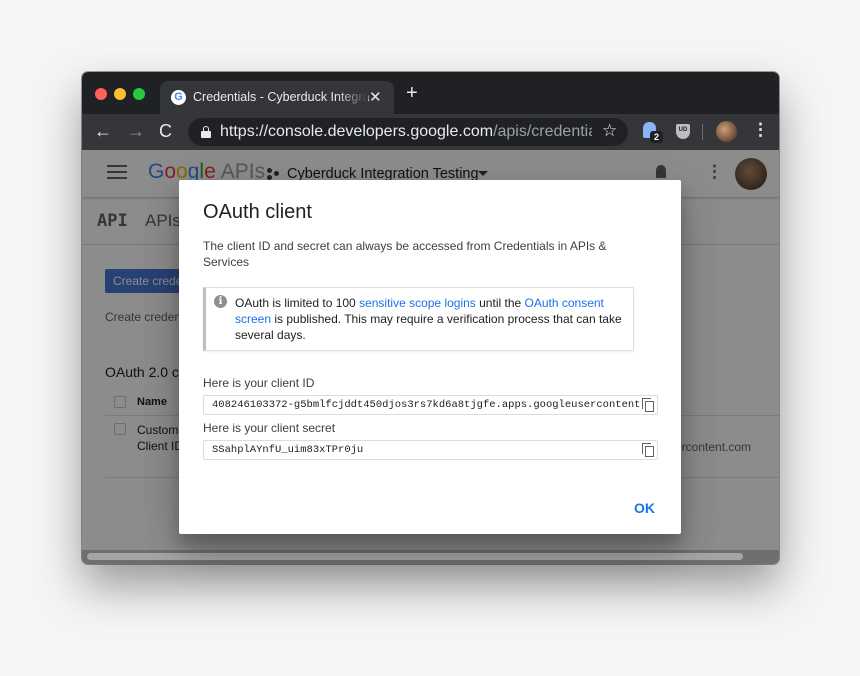 The width and height of the screenshot is (860, 676). What do you see at coordinates (644, 508) in the screenshot?
I see `ok-button: OK` at bounding box center [644, 508].